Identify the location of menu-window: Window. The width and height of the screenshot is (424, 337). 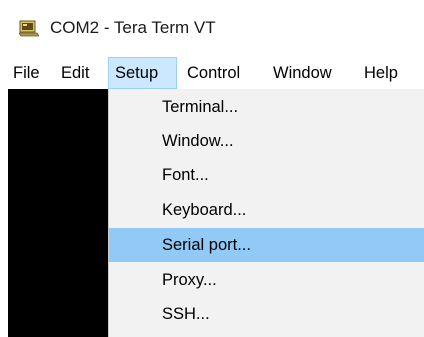
(302, 73).